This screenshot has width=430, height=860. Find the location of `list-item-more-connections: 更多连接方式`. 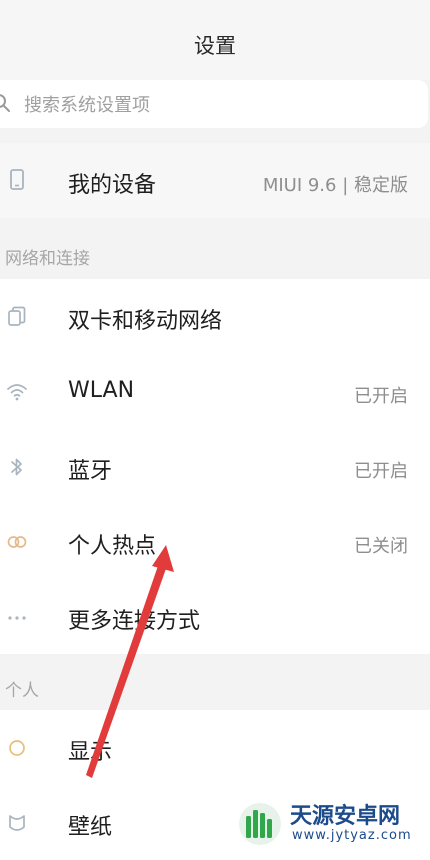

list-item-more-connections: 更多连接方式 is located at coordinates (215, 616).